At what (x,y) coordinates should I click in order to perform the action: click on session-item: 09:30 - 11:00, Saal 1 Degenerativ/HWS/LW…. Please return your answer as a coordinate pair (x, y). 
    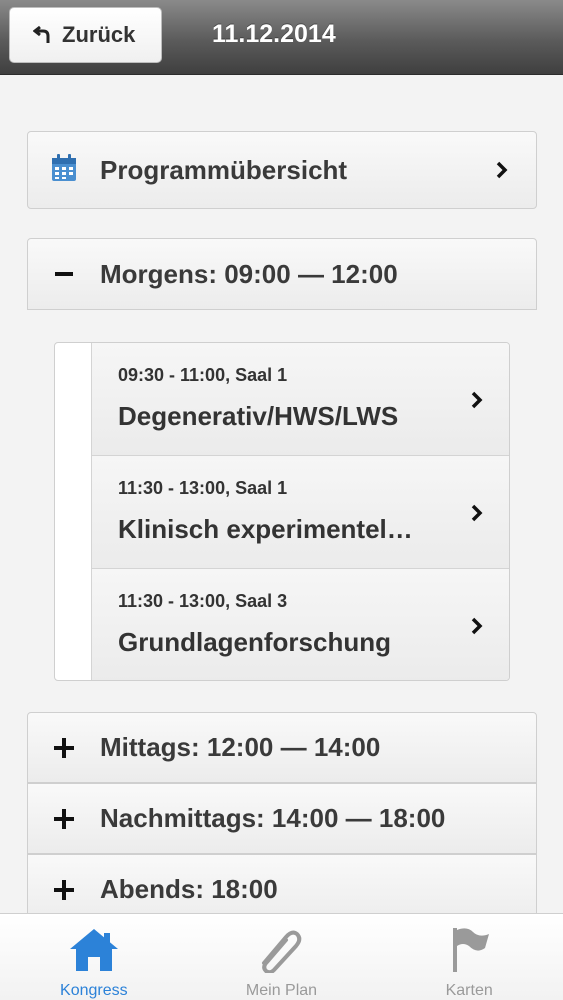
    Looking at the image, I should click on (300, 399).